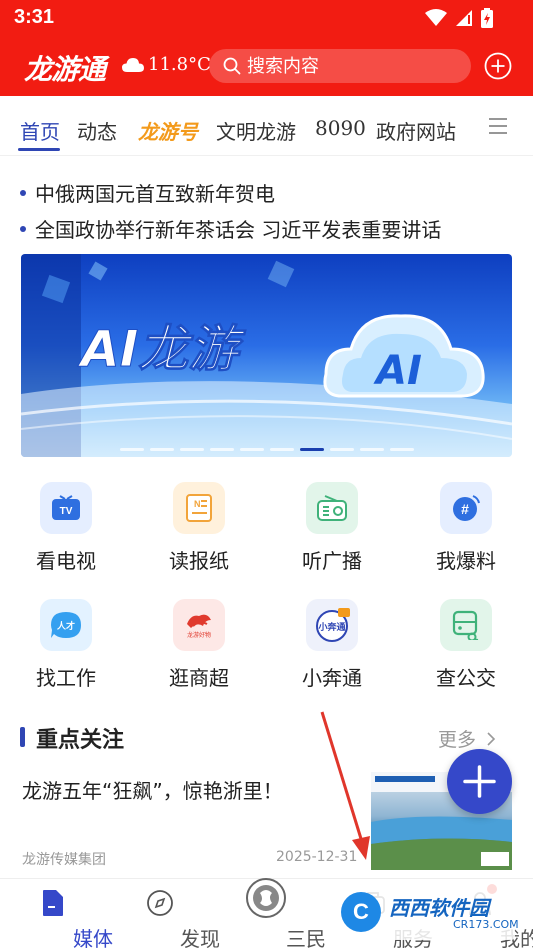 The image size is (533, 948). I want to click on service-find-job: 人才 找工作, so click(66, 645).